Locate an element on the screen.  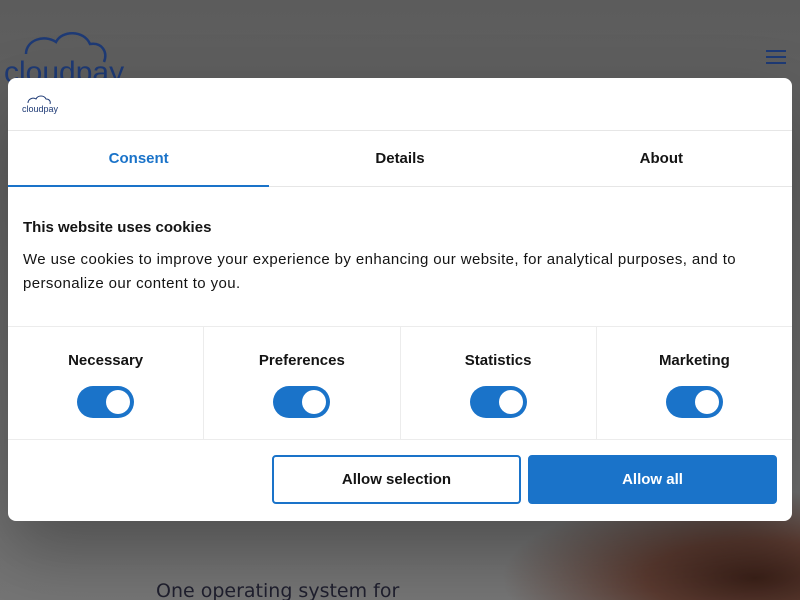
dialog-header: cloudpay is located at coordinates (400, 104).